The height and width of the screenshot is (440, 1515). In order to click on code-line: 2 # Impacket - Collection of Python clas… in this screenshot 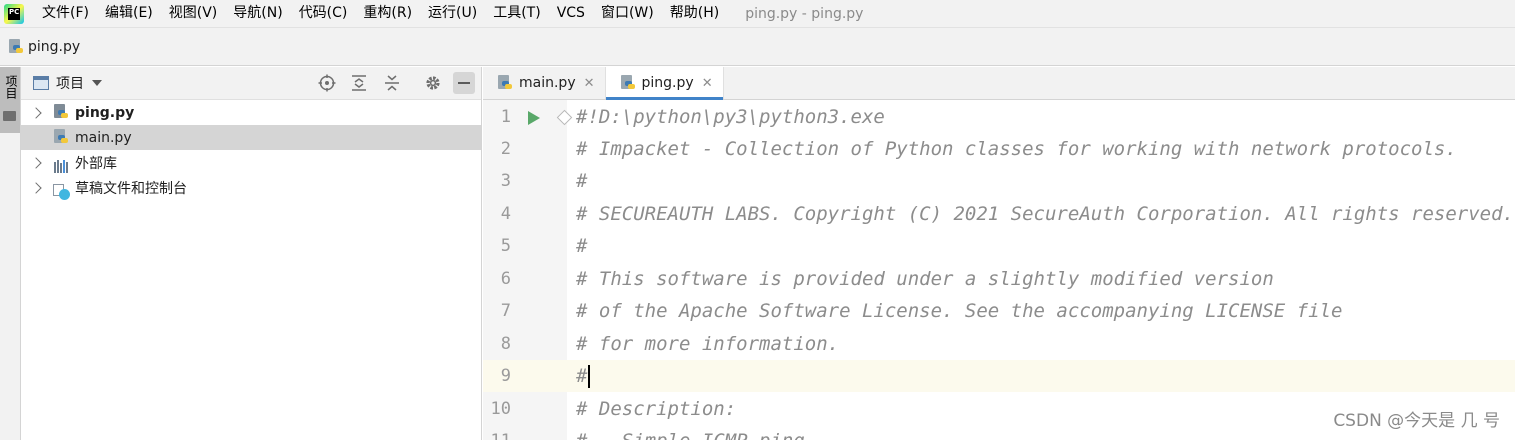, I will do `click(999, 149)`.